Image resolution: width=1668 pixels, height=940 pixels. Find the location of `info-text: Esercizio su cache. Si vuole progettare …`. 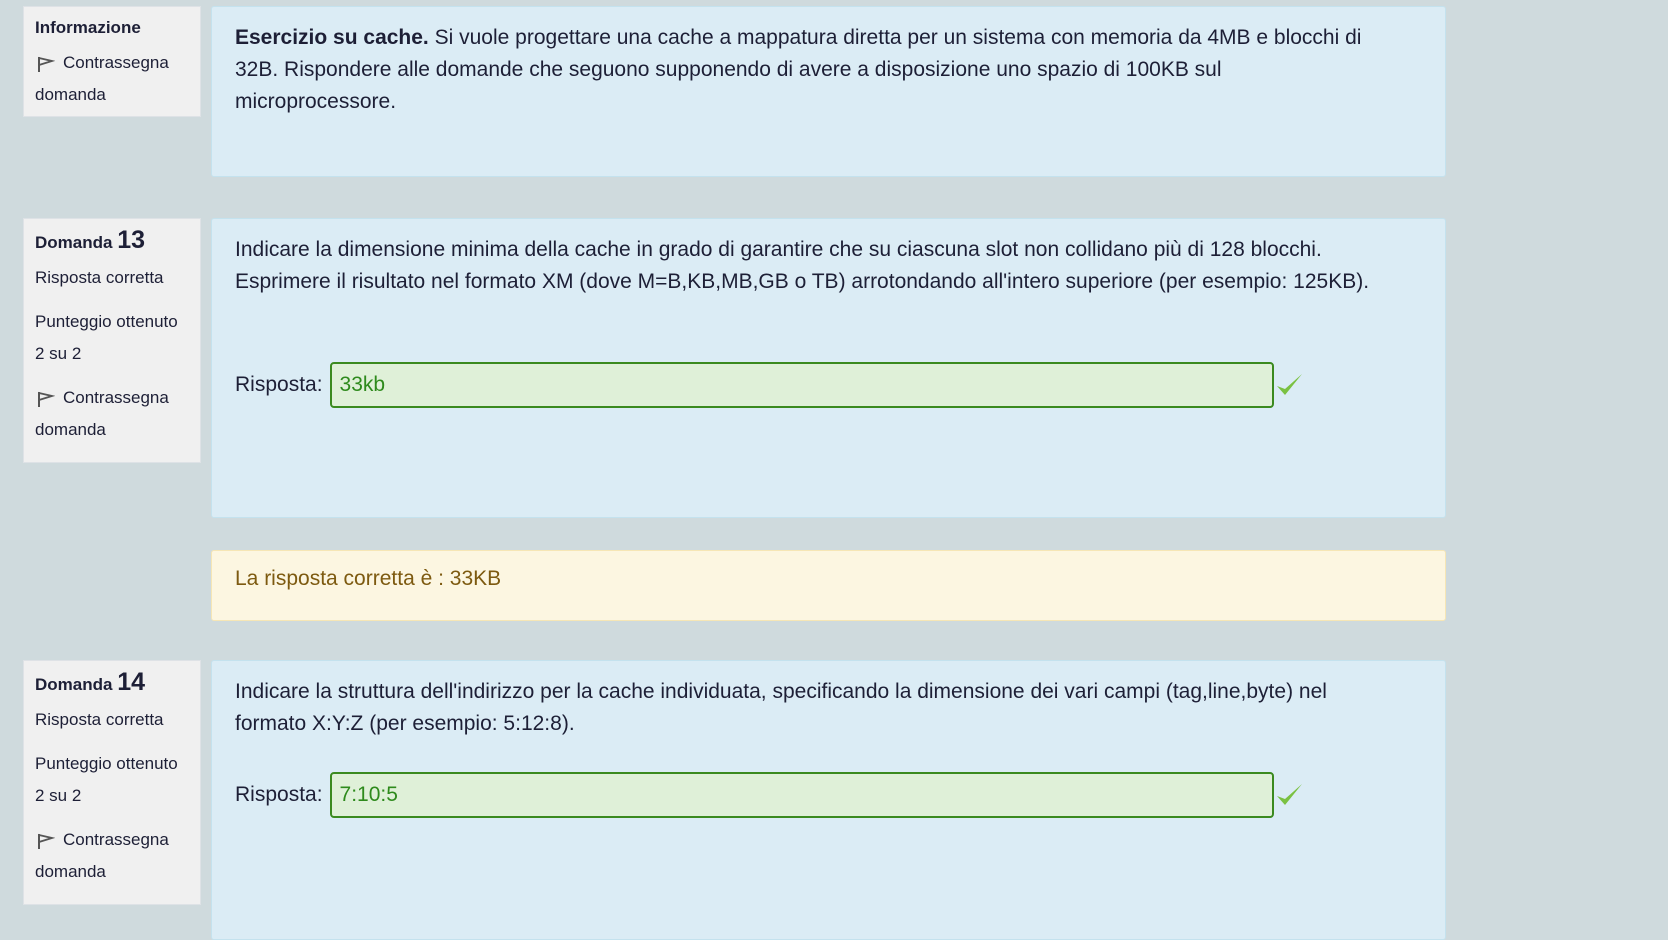

info-text: Esercizio su cache. Si vuole progettare … is located at coordinates (805, 70).